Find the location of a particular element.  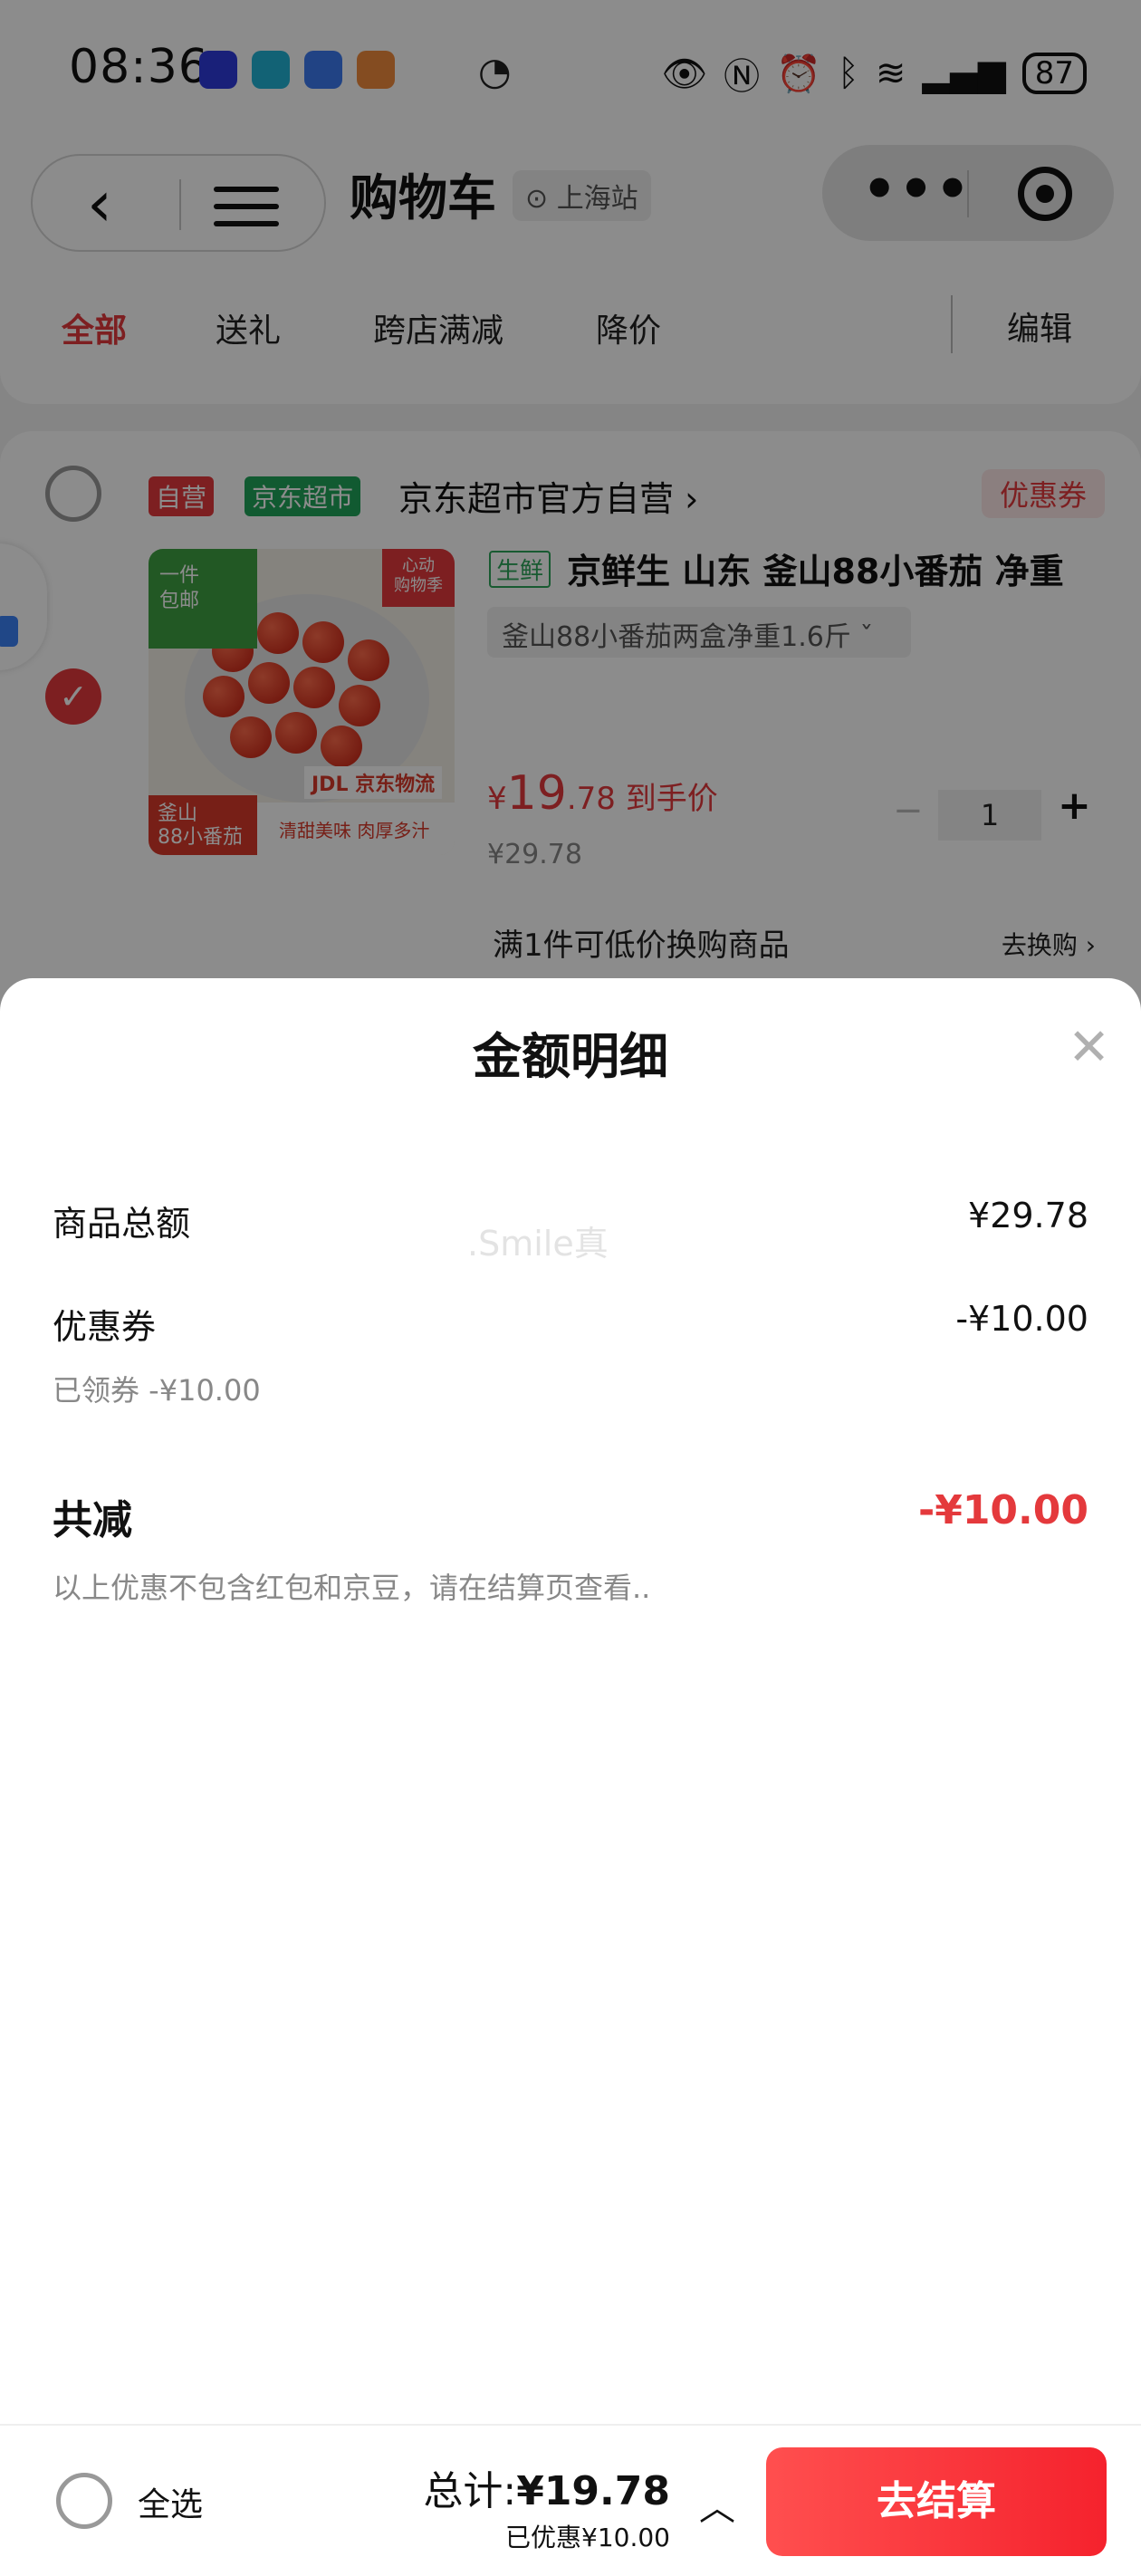

checkout-button: 去结算 is located at coordinates (936, 2501).